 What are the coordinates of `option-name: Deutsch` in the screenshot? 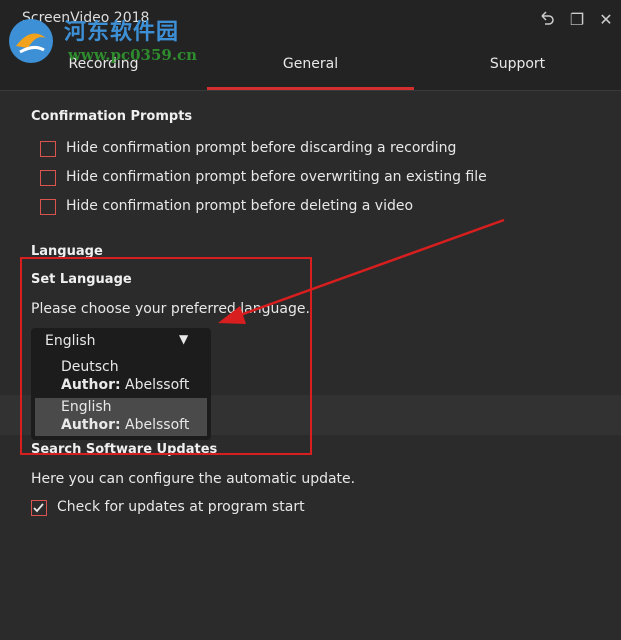 It's located at (90, 367).